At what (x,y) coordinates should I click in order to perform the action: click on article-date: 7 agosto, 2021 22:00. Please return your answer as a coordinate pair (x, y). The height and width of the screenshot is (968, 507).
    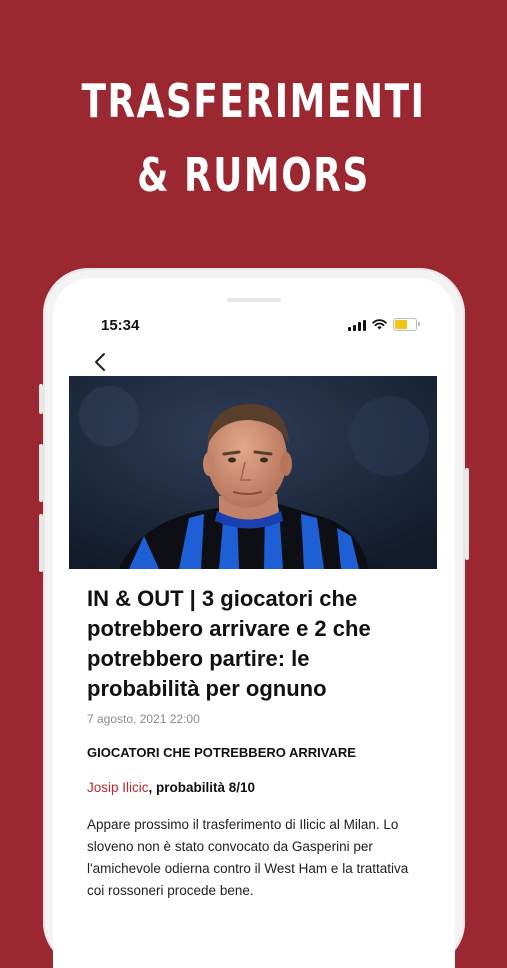
    Looking at the image, I should click on (143, 719).